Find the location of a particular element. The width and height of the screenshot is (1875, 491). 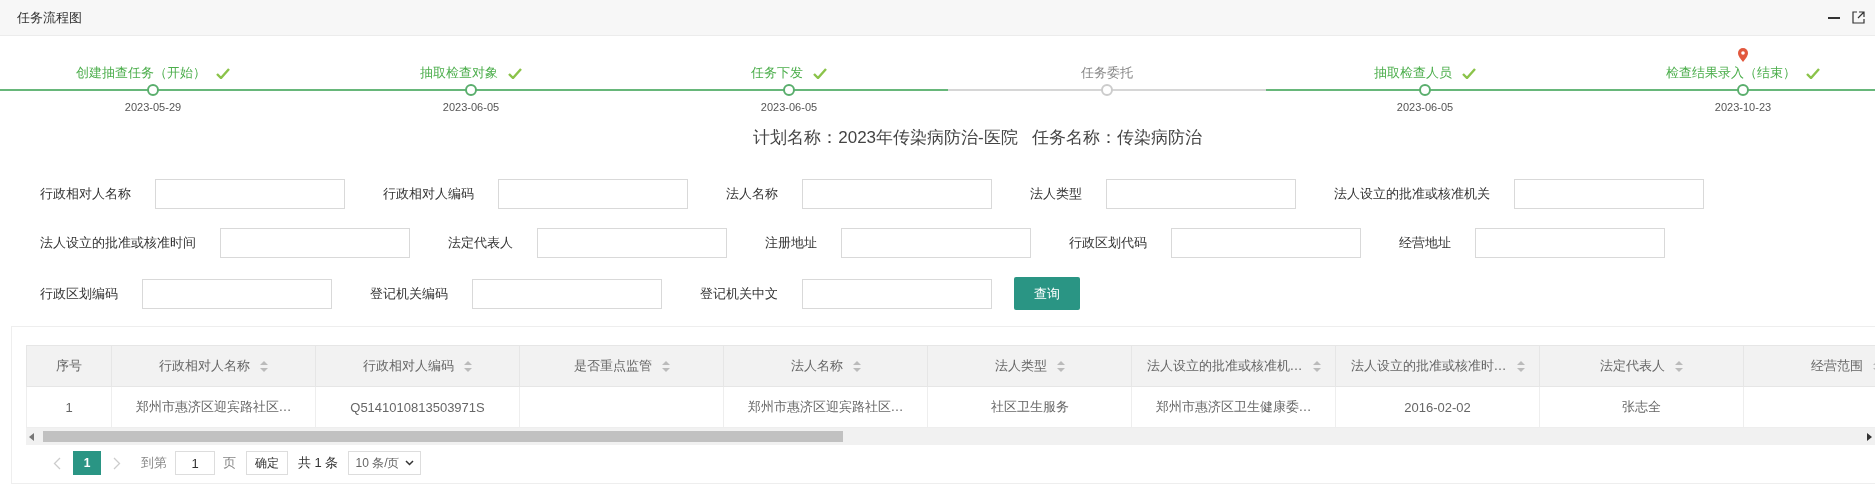

step-date: 2023-05-29 is located at coordinates (153, 107).